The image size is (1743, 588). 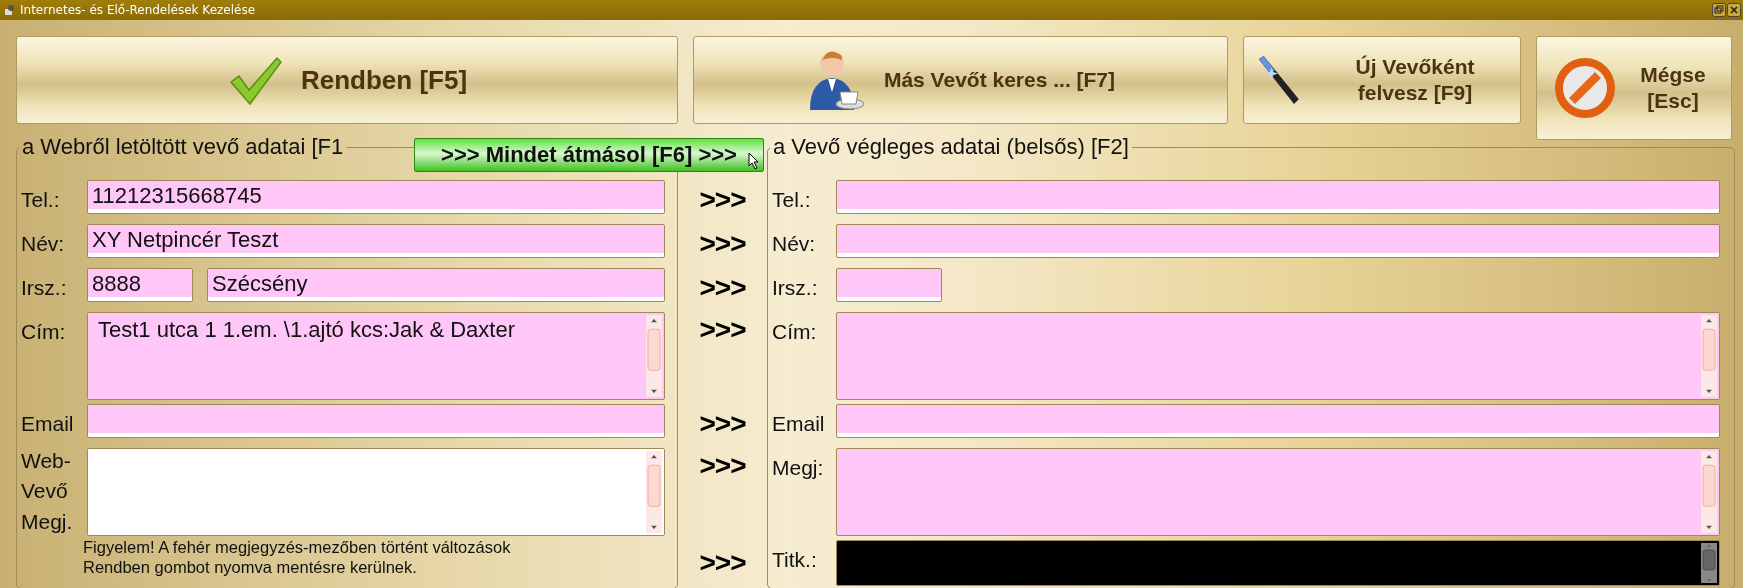 I want to click on cursor-icon, so click(x=754, y=161).